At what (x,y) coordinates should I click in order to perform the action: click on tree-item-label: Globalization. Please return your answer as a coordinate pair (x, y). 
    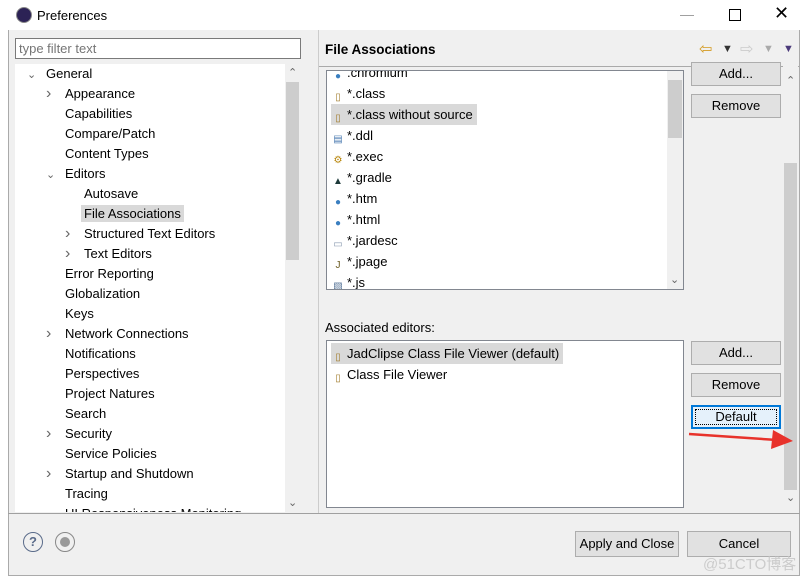
    Looking at the image, I should click on (103, 293).